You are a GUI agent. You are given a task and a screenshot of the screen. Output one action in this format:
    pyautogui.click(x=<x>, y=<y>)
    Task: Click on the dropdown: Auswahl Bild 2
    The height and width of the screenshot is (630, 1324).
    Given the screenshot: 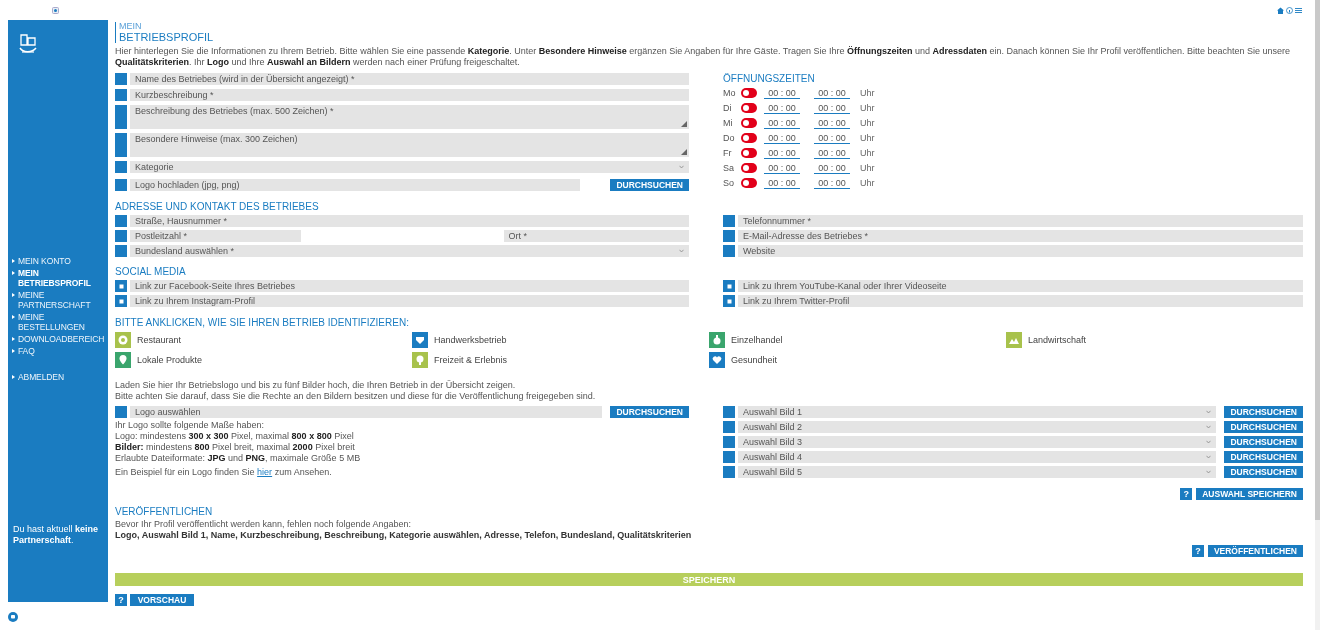 What is the action you would take?
    pyautogui.click(x=977, y=427)
    